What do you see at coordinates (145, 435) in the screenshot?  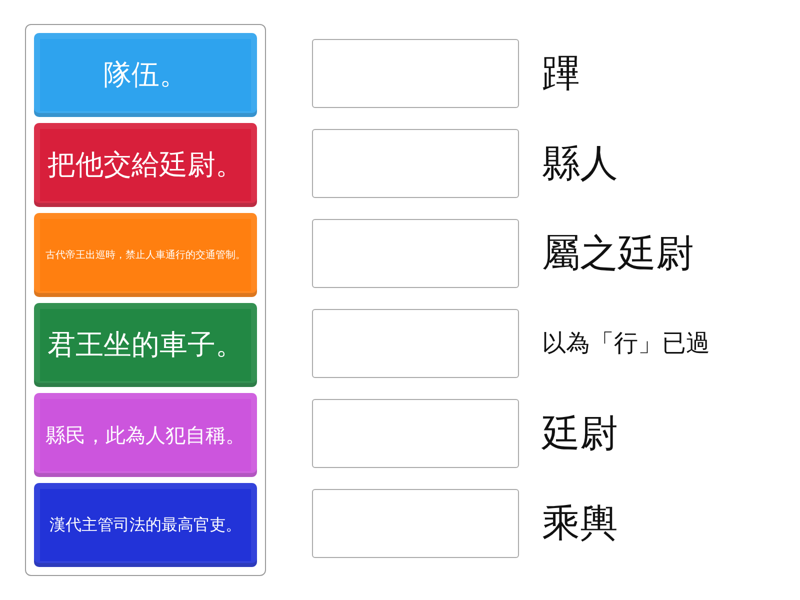 I see `answer-tile: 縣民，此為人犯自稱。` at bounding box center [145, 435].